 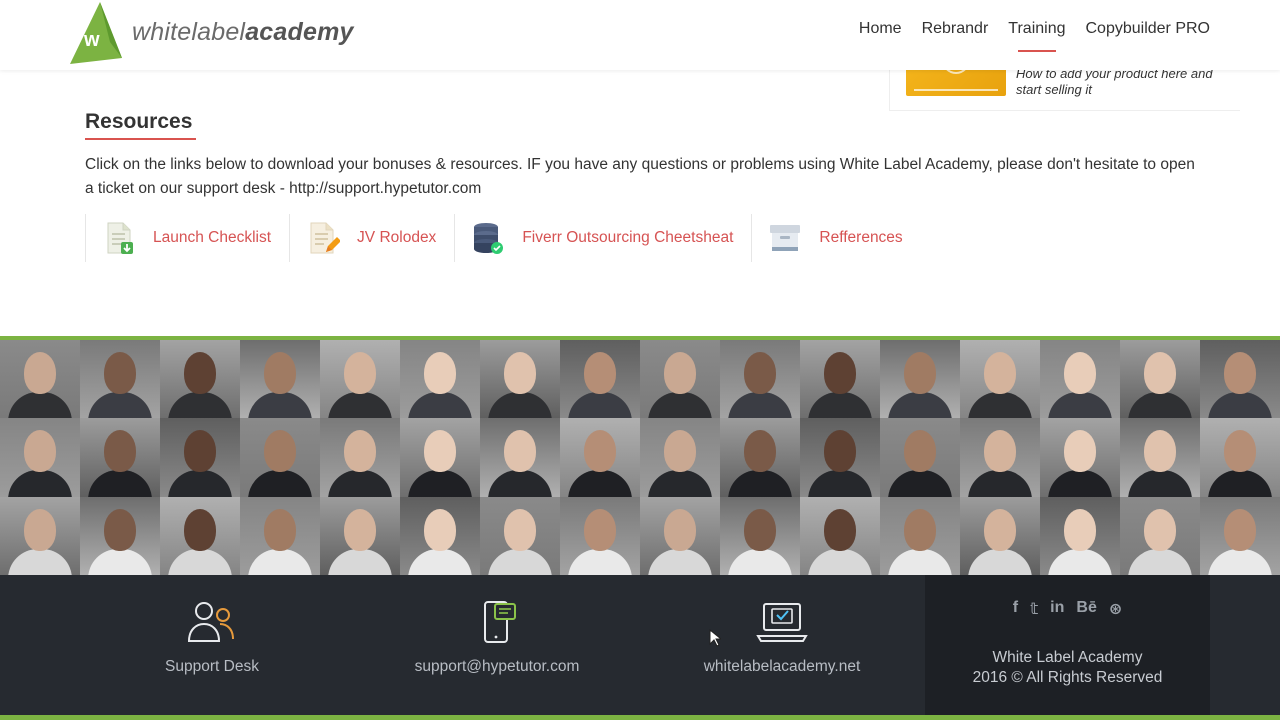 What do you see at coordinates (120, 238) in the screenshot?
I see `document-download-icon` at bounding box center [120, 238].